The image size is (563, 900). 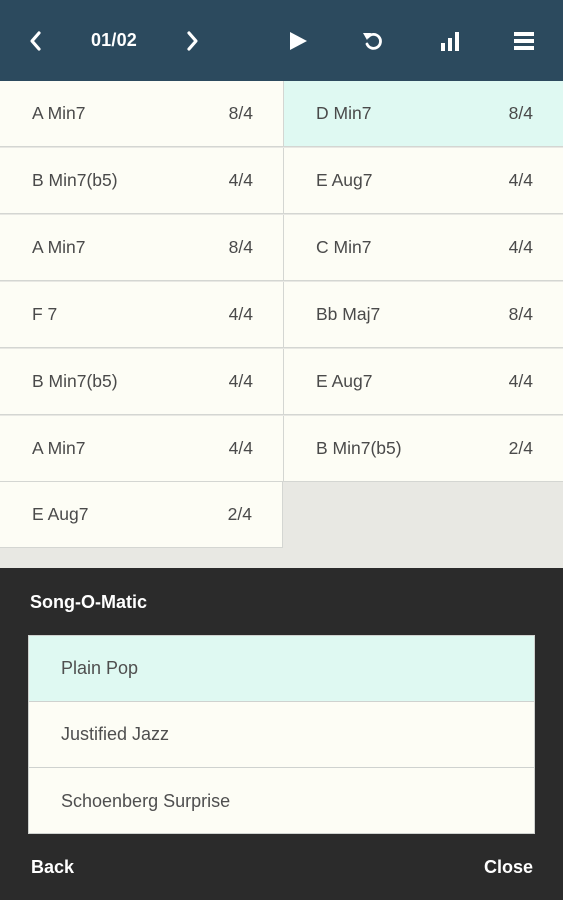 What do you see at coordinates (344, 247) in the screenshot?
I see `chord-name: C Min7` at bounding box center [344, 247].